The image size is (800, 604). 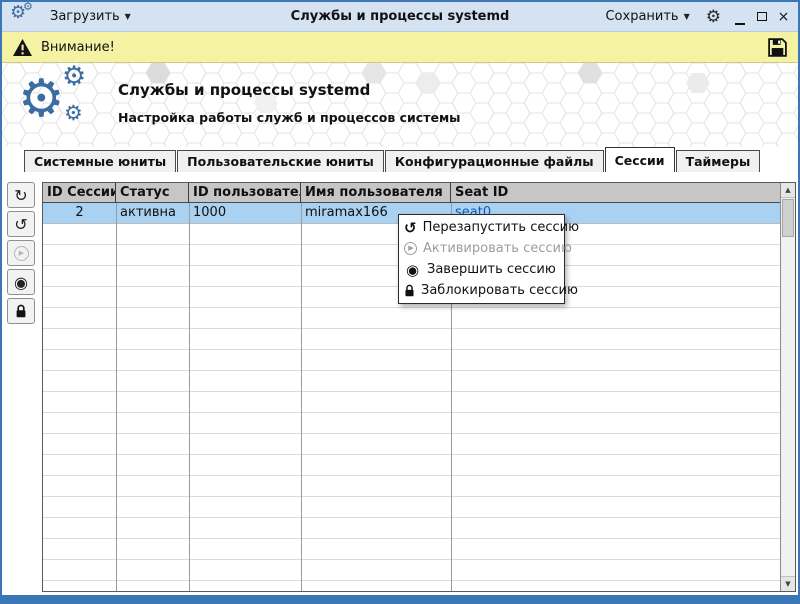 I want to click on column-header-user-name: Имя пользователя, so click(x=376, y=192).